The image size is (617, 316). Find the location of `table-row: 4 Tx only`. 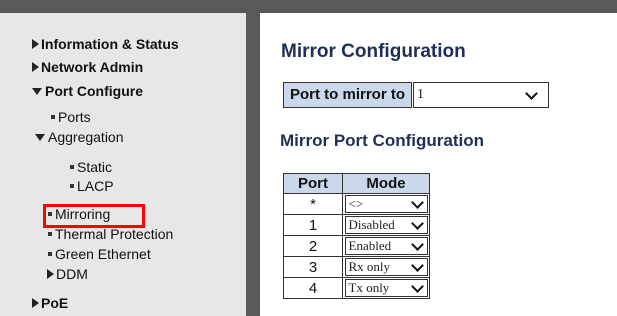

table-row: 4 Tx only is located at coordinates (356, 288).